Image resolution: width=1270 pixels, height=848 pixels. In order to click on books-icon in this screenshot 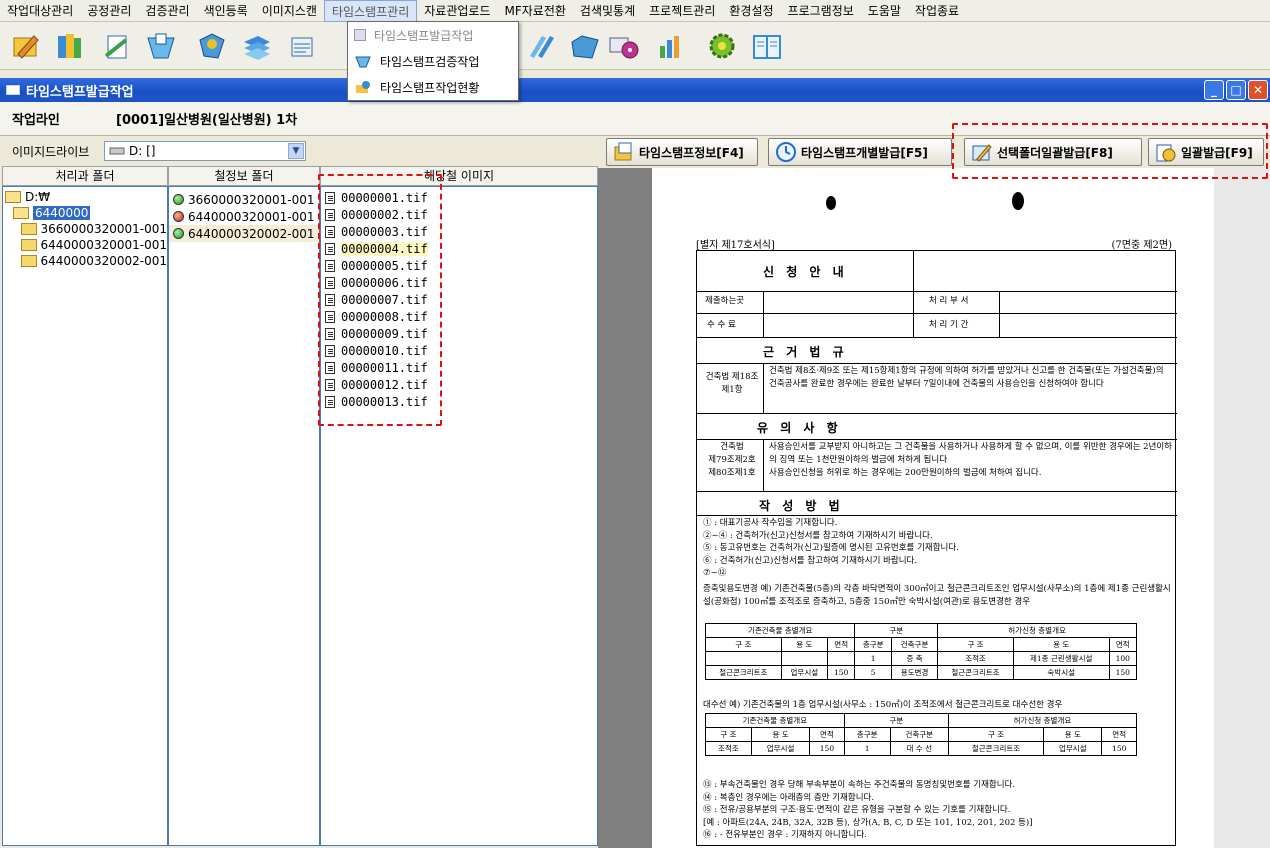, I will do `click(69, 46)`.